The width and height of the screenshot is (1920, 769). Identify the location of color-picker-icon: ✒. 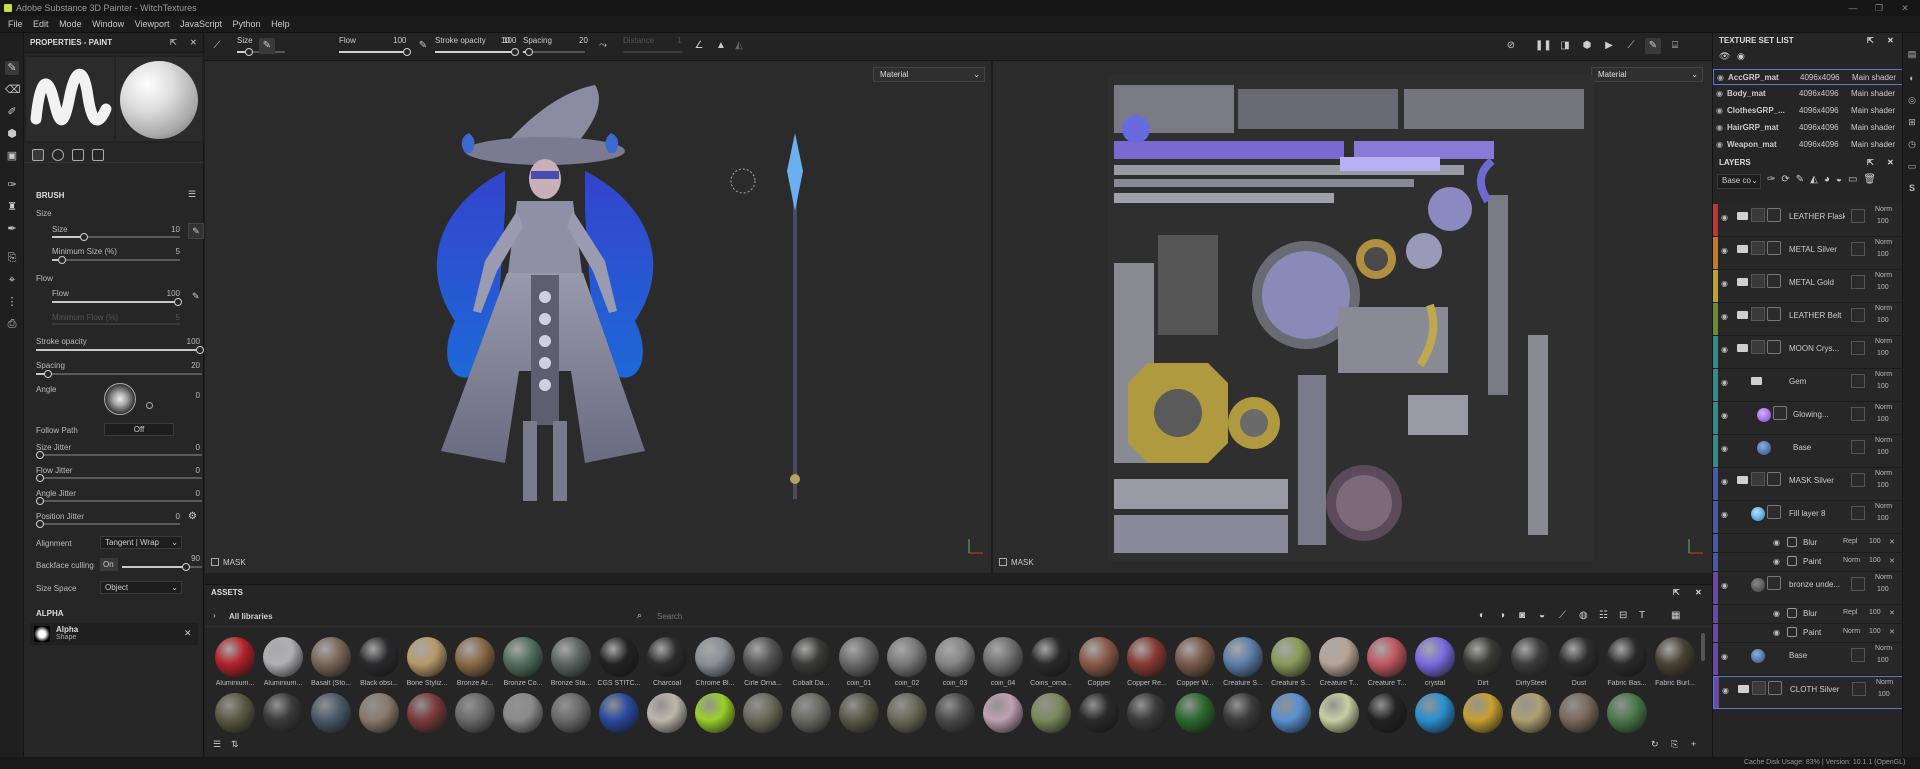
(12, 229).